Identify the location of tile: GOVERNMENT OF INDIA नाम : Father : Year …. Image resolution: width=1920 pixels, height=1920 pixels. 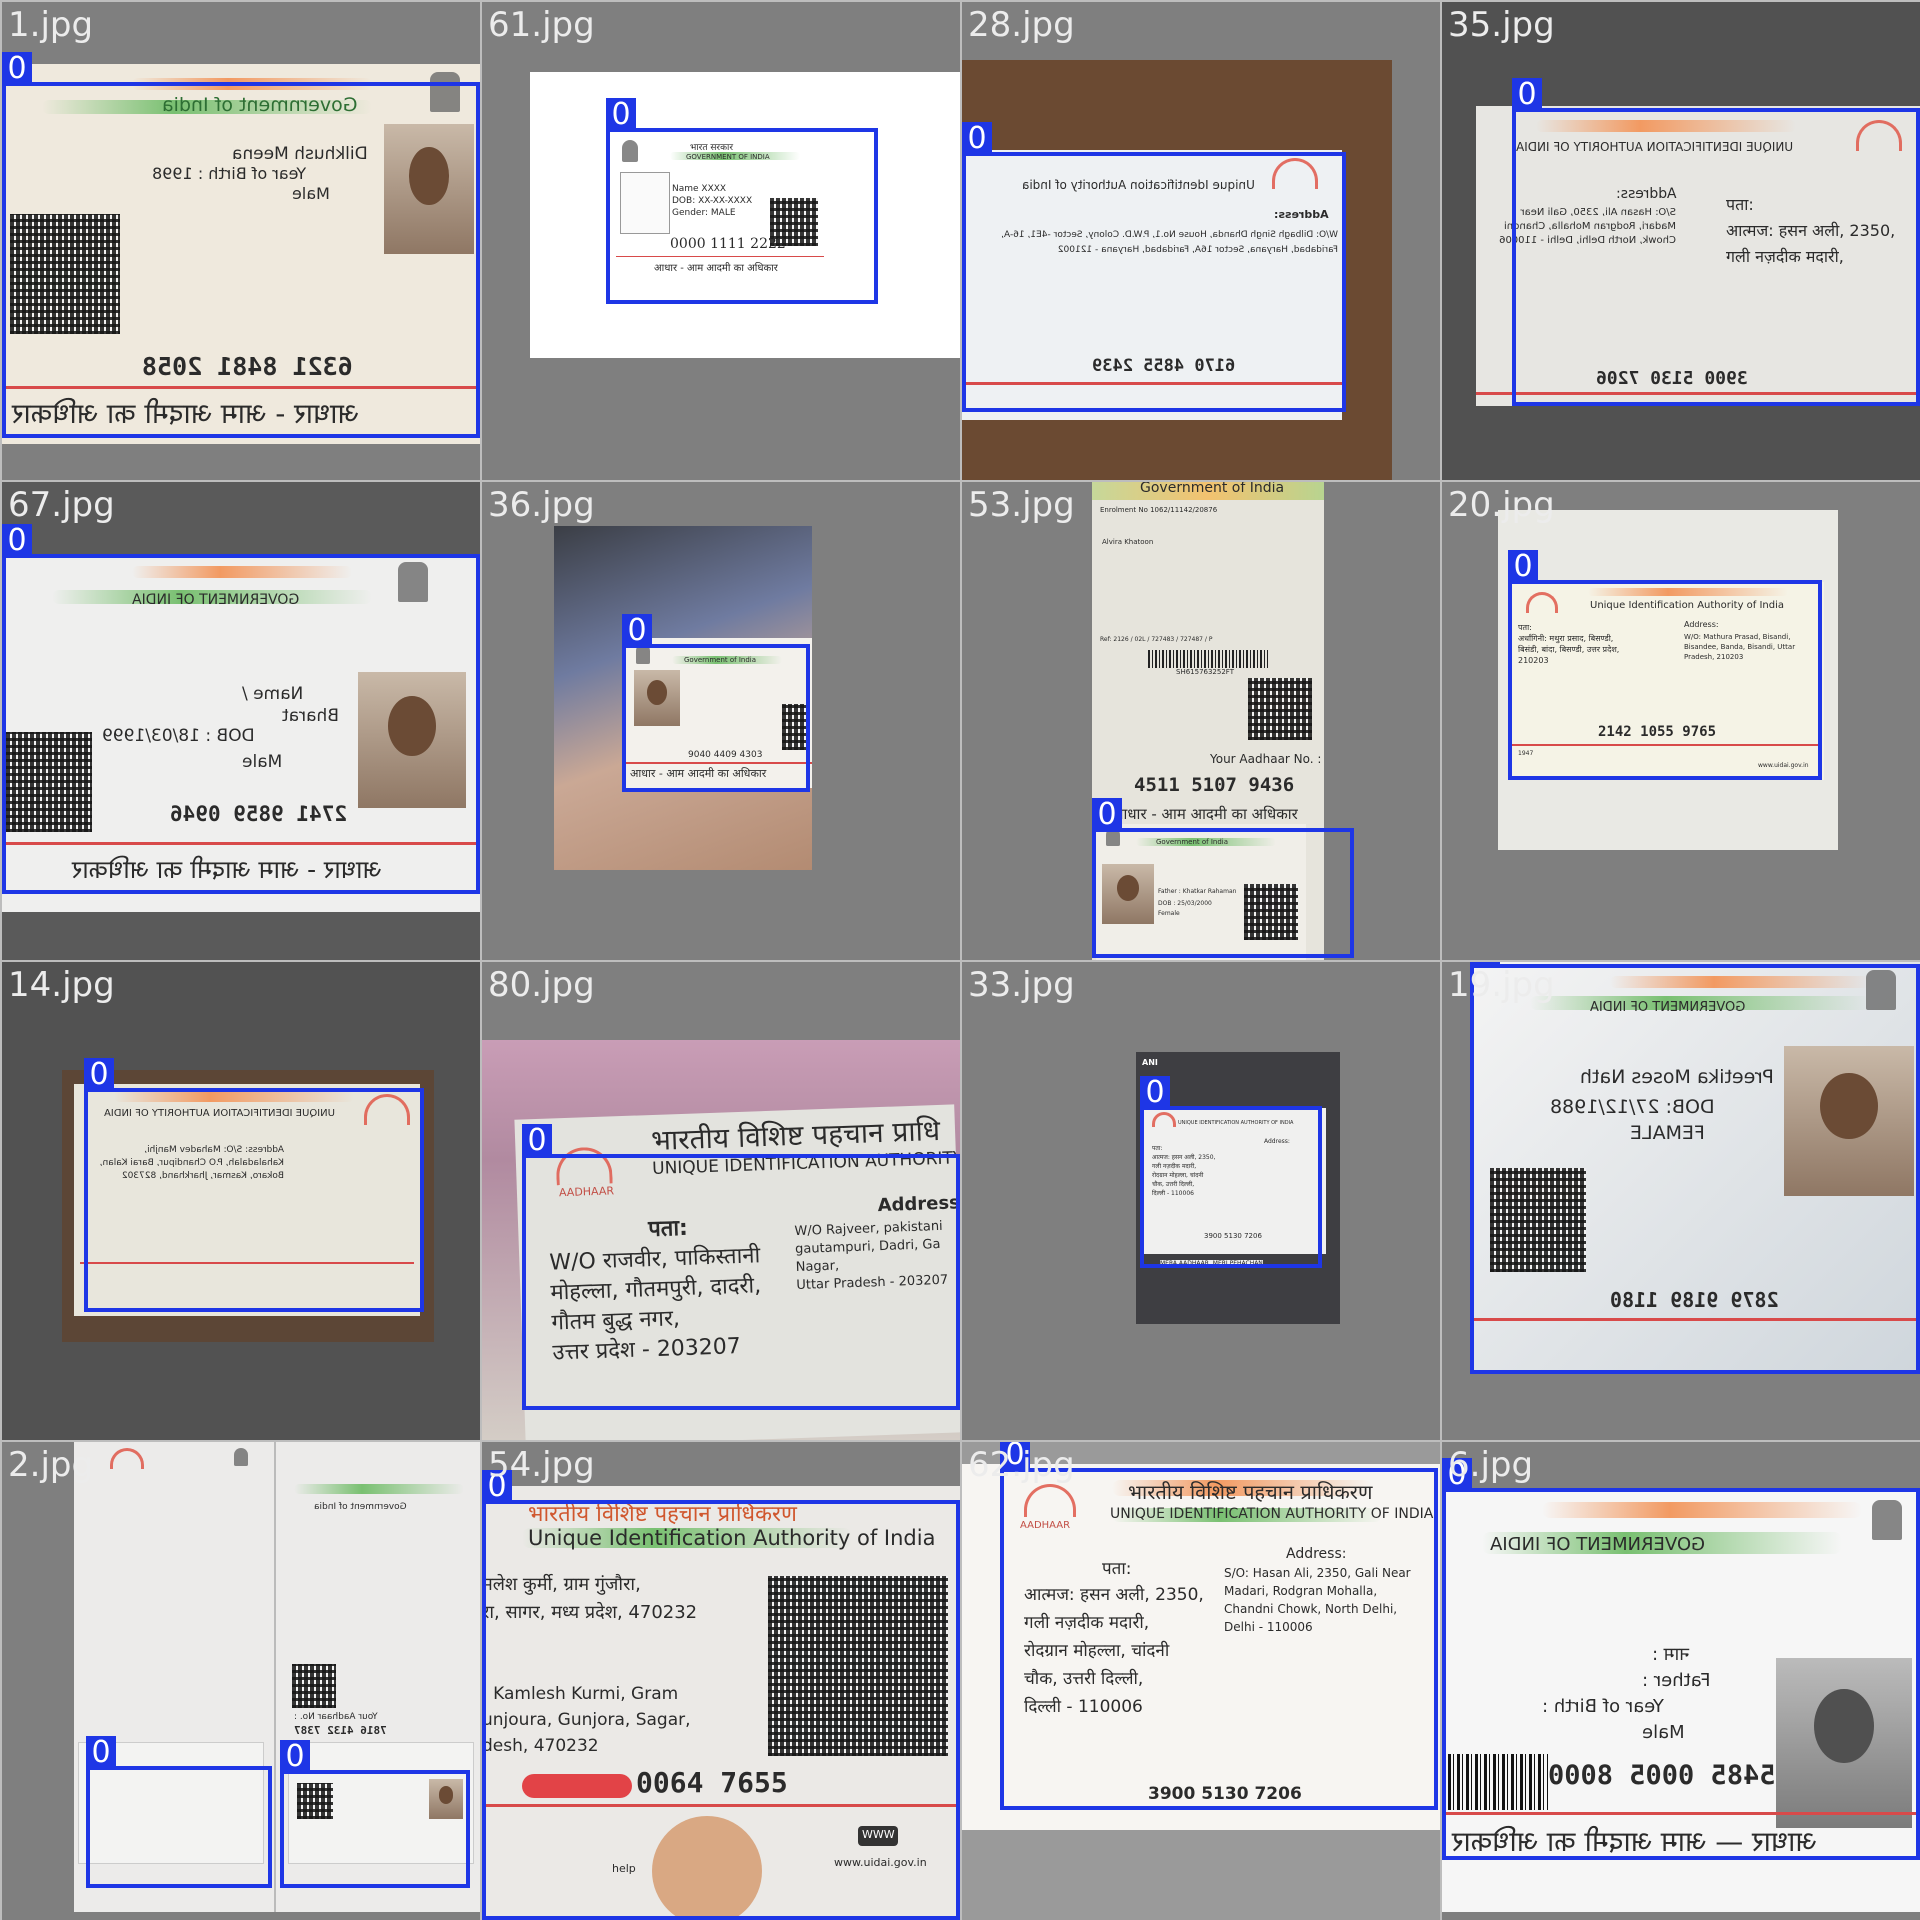
(1681, 1681).